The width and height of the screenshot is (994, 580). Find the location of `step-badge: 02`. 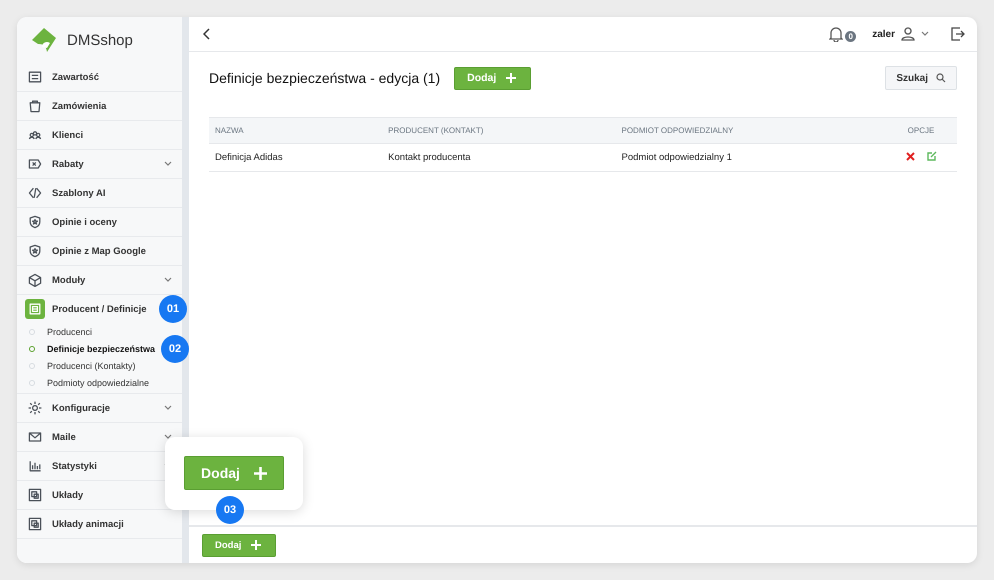

step-badge: 02 is located at coordinates (175, 349).